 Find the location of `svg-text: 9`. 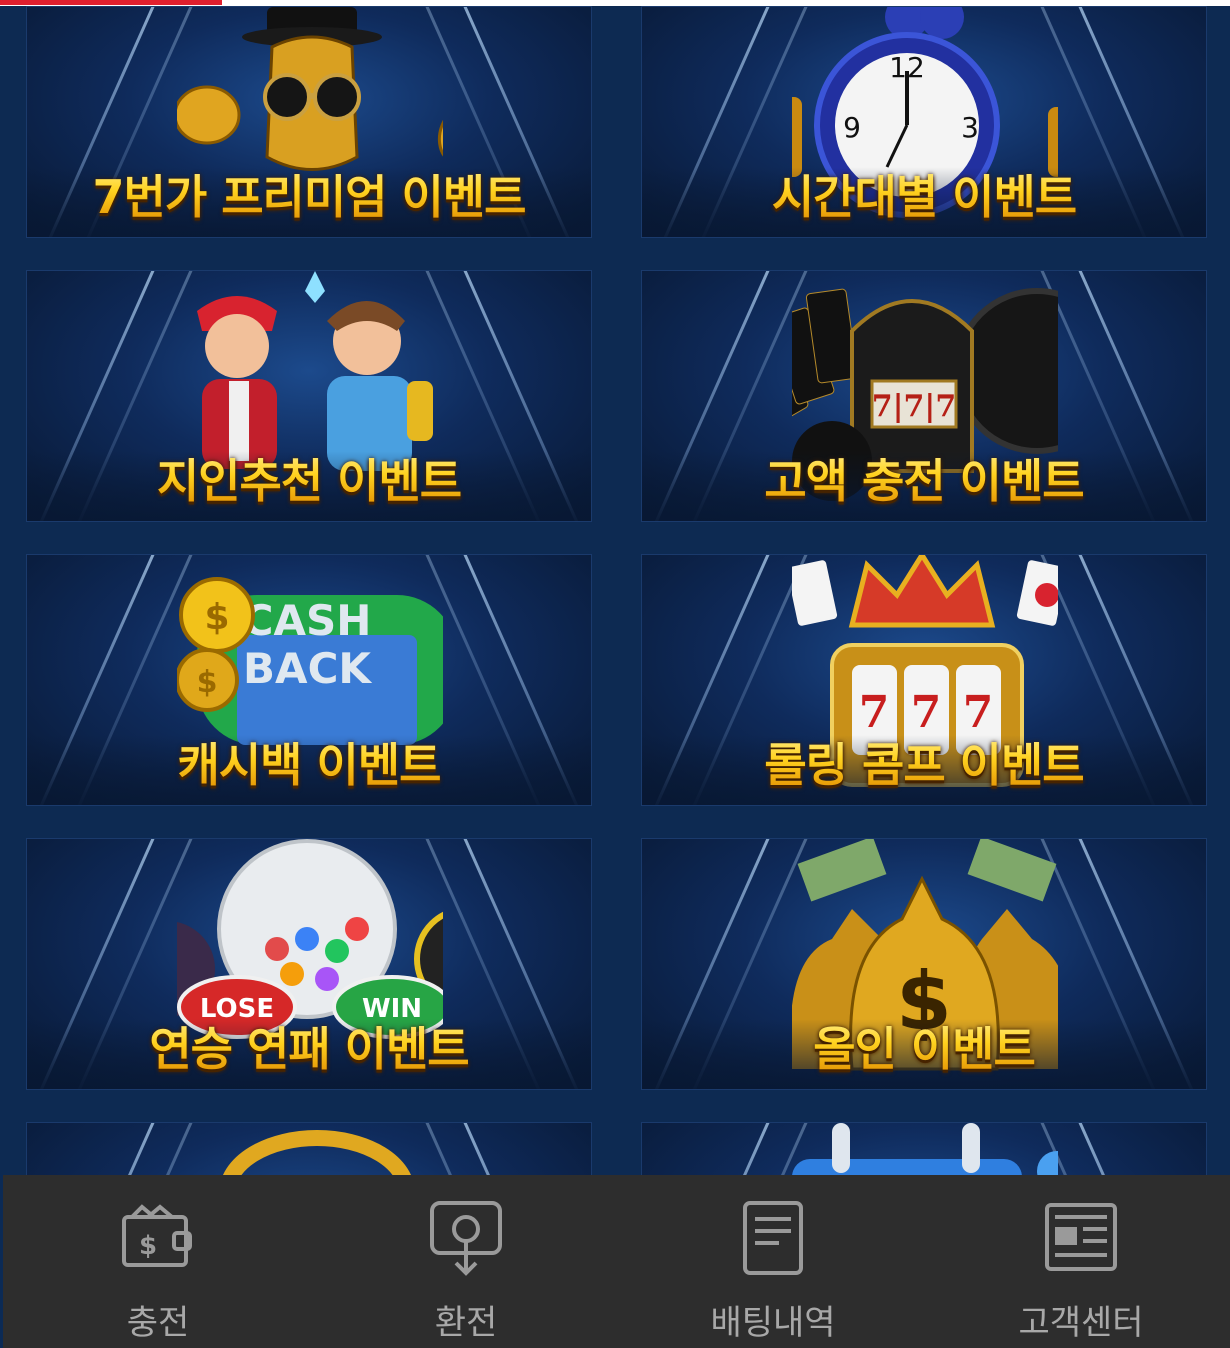

svg-text: 9 is located at coordinates (852, 127).